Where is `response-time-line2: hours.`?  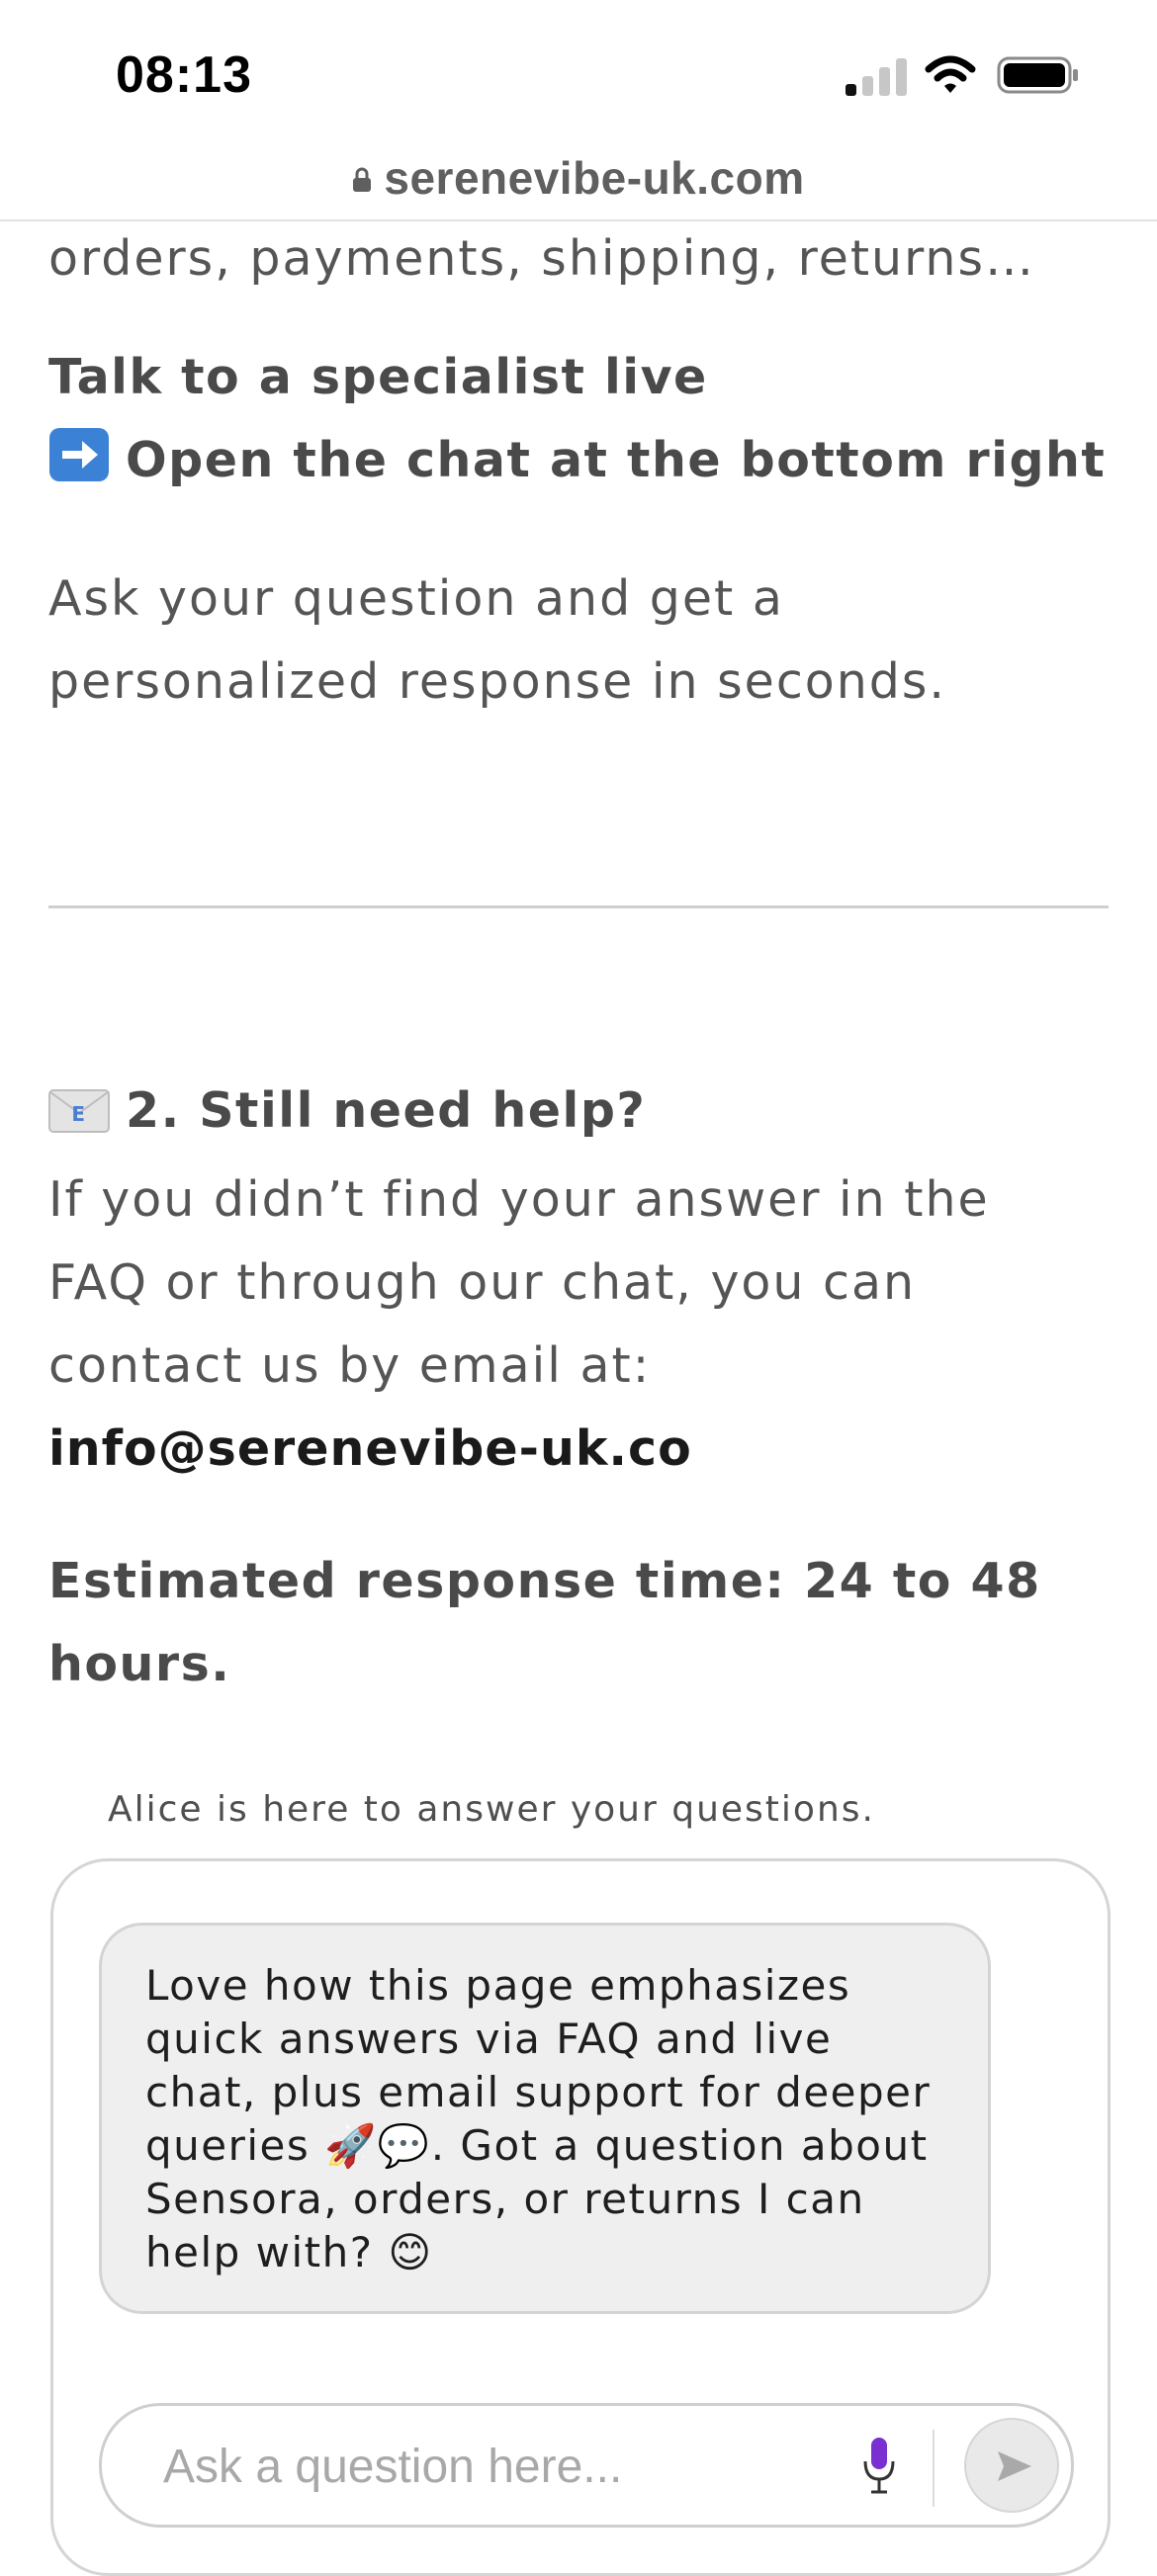
response-time-line2: hours. is located at coordinates (139, 1664).